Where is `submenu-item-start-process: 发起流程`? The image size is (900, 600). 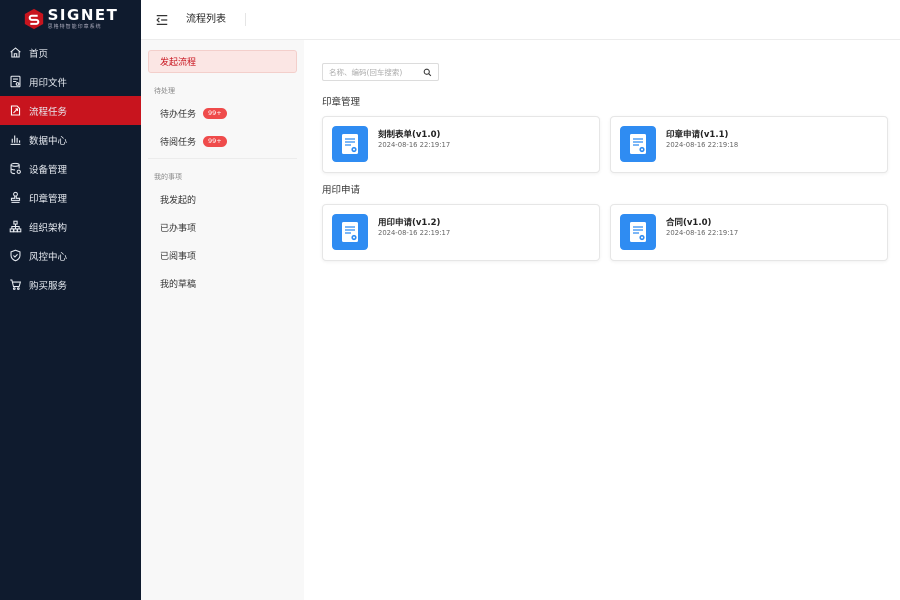 submenu-item-start-process: 发起流程 is located at coordinates (222, 61).